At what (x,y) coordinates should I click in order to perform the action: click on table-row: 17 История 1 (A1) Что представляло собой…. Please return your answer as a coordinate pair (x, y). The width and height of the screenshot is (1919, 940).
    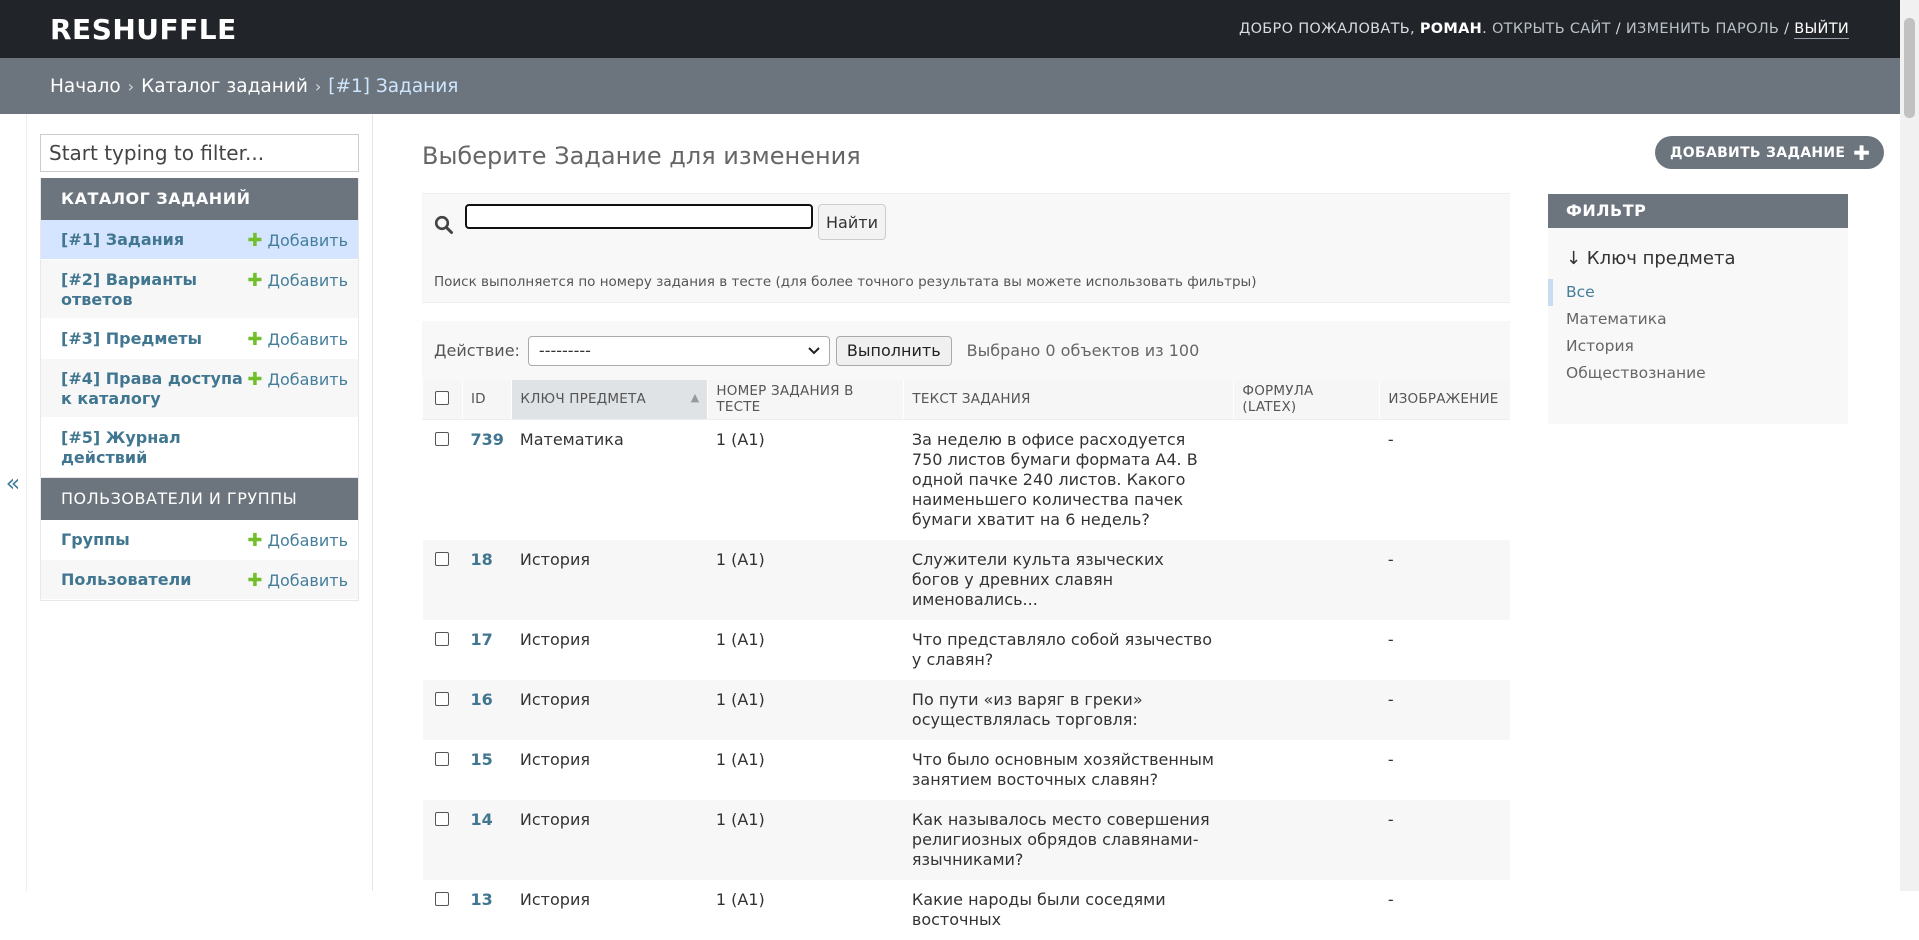
    Looking at the image, I should click on (966, 649).